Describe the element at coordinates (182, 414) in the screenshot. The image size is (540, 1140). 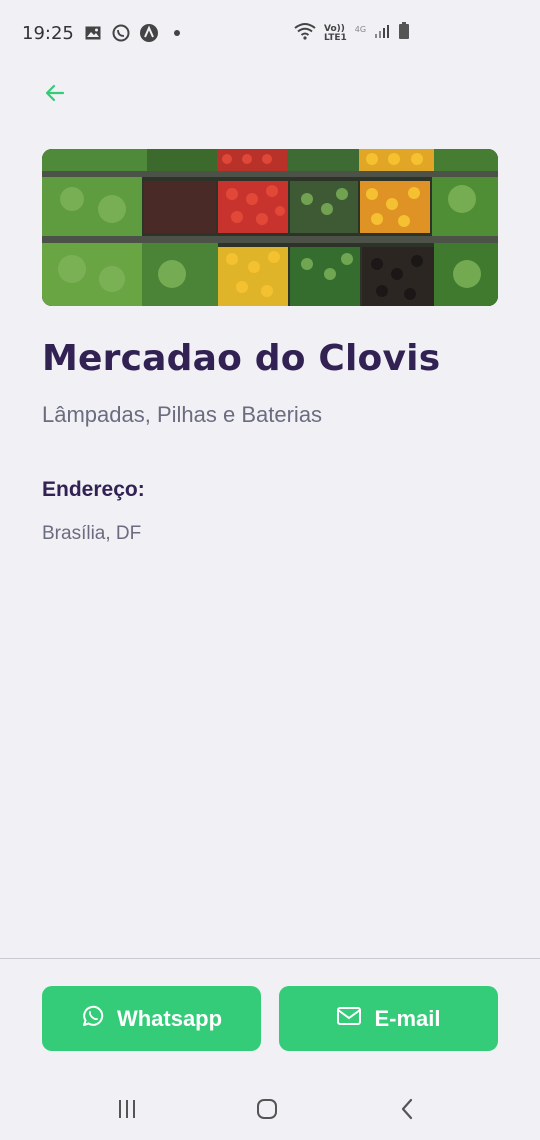
I see `point-items: Lâmpadas, Pilhas e Baterias` at that location.